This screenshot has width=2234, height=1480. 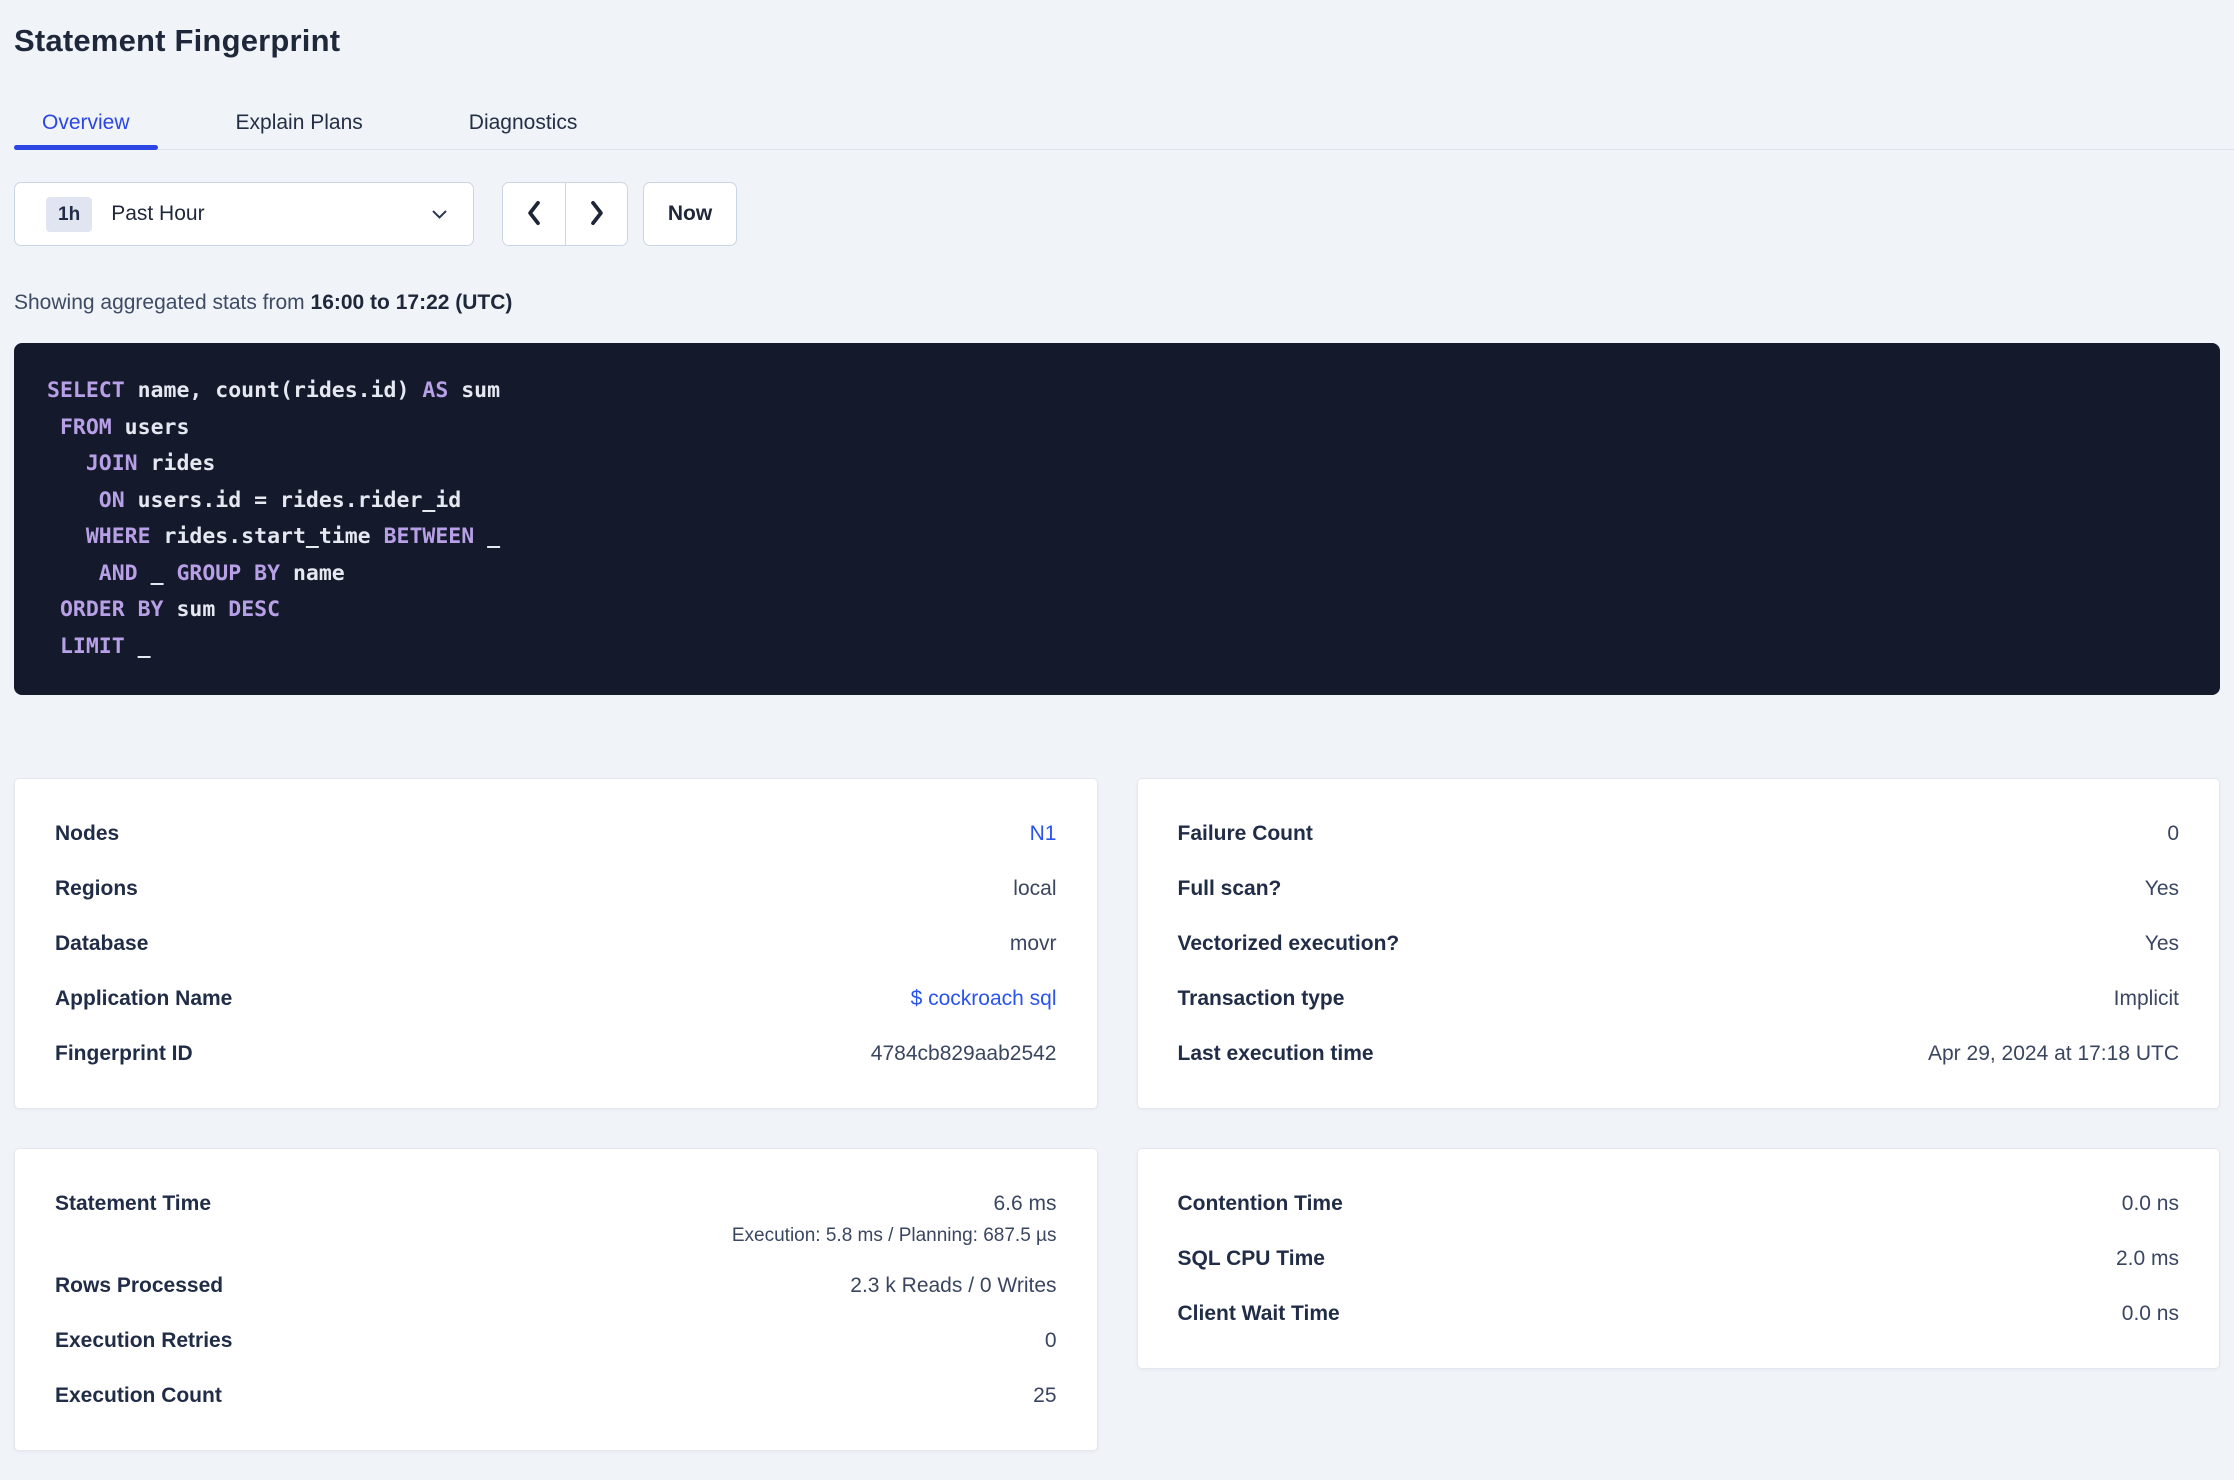 I want to click on row-value: Implicit, so click(x=2146, y=998).